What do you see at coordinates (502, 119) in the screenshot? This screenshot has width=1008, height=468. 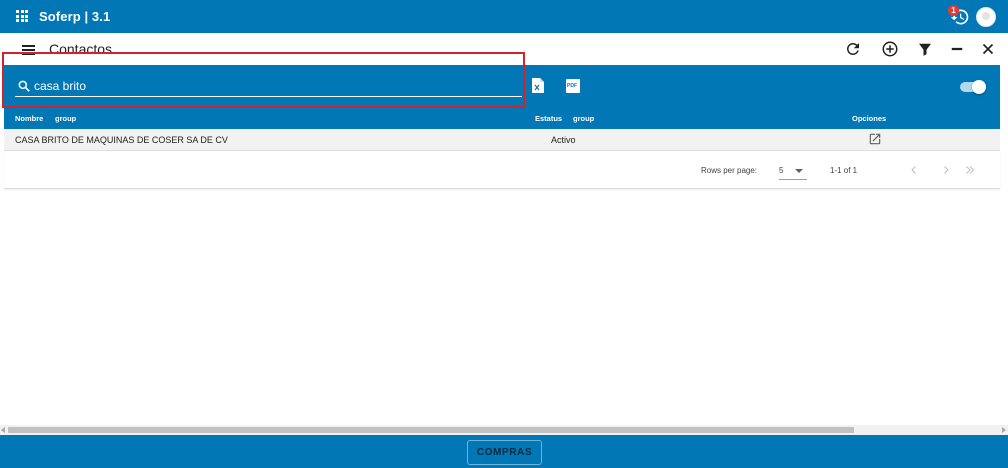 I see `table-header: Nombre group Estatus group Opciones` at bounding box center [502, 119].